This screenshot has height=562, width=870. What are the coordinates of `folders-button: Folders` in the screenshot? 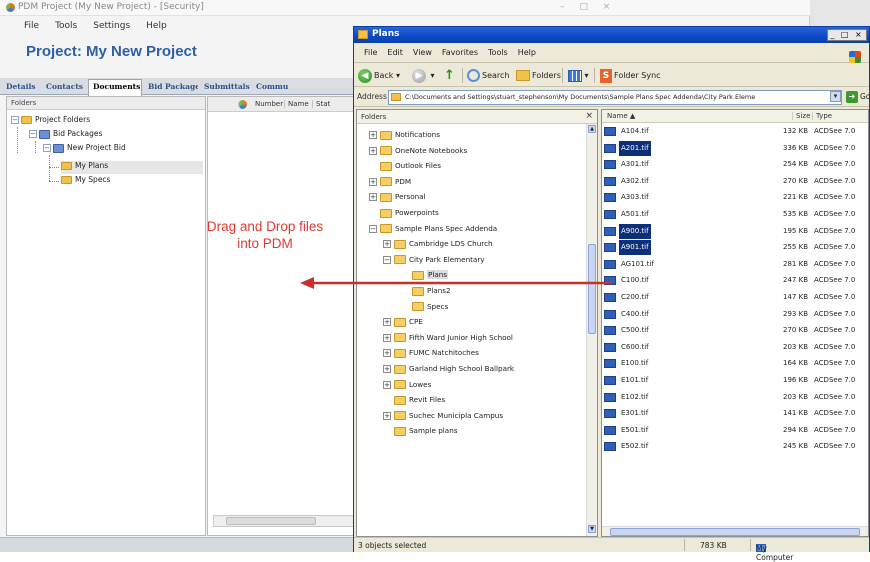 It's located at (538, 75).